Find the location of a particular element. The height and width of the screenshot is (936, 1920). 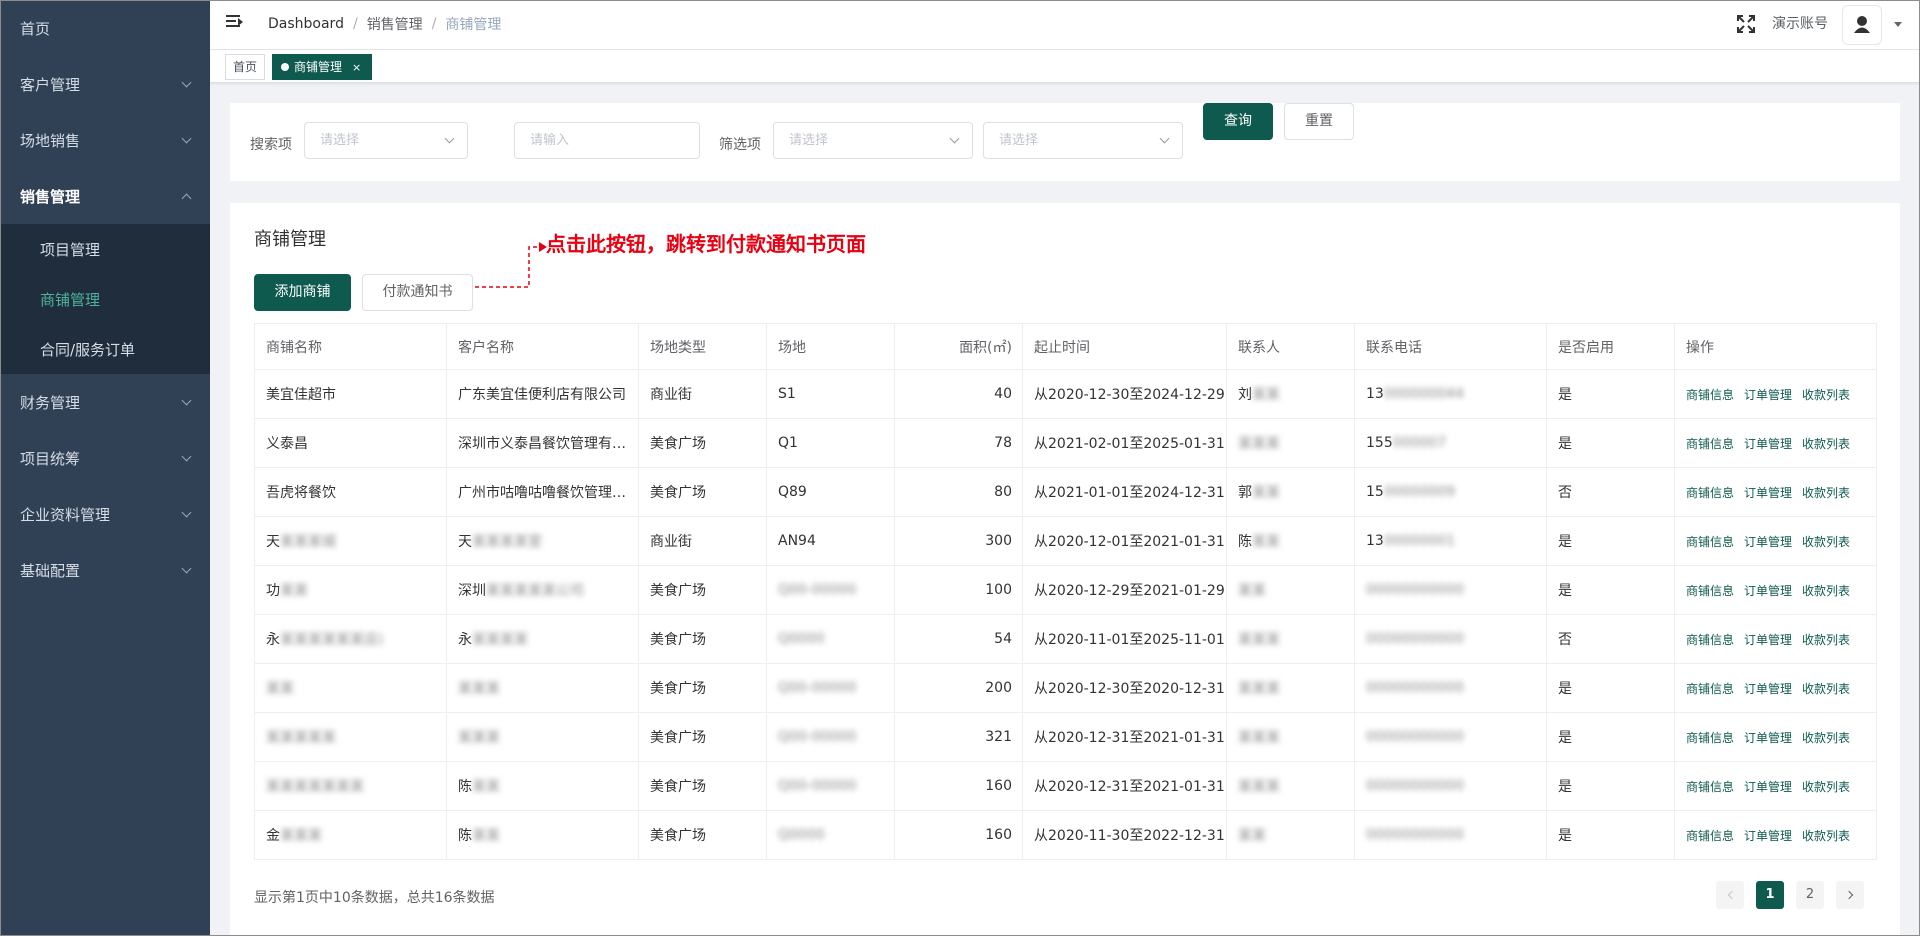

prev-page-button is located at coordinates (1730, 895).